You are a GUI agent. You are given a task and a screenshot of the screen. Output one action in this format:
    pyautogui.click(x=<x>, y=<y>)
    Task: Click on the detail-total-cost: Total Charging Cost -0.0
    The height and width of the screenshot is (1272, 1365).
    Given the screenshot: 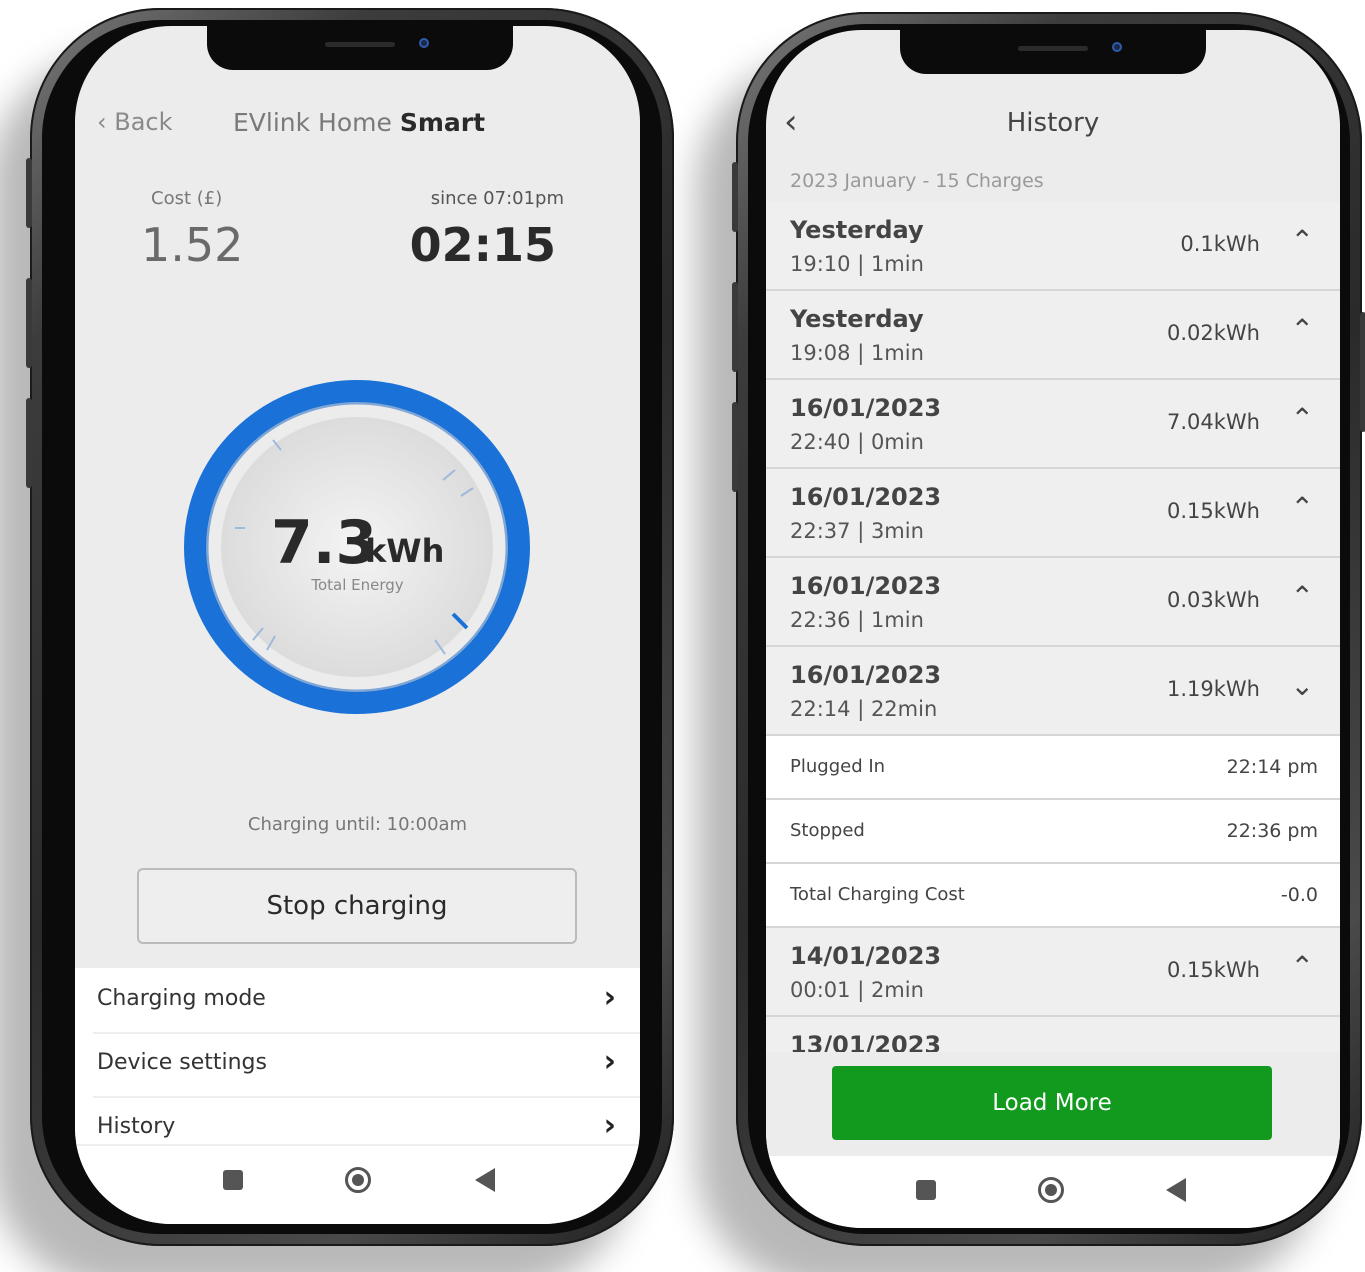 What is the action you would take?
    pyautogui.click(x=1053, y=896)
    